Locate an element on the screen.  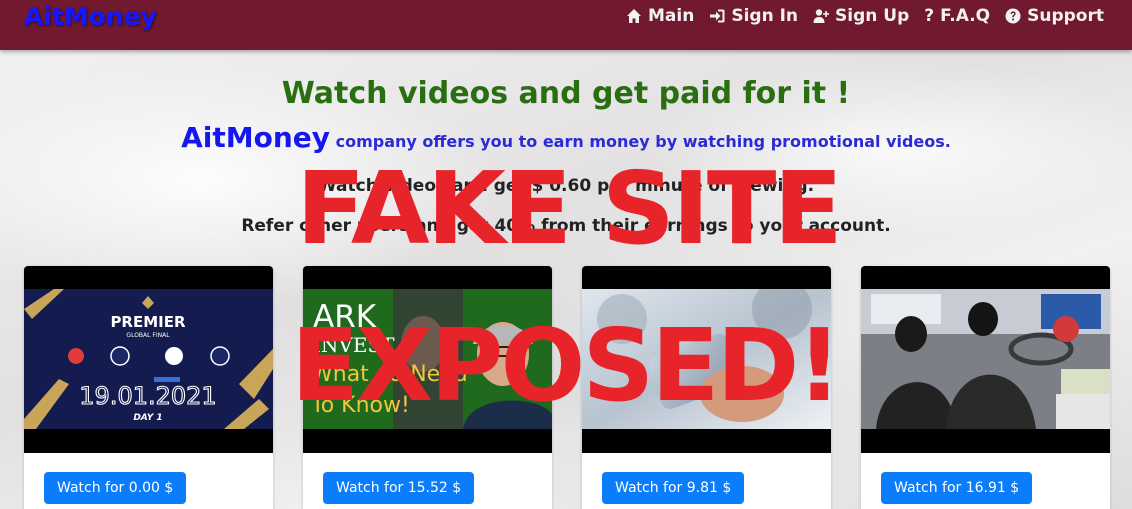
offer-bold-text: by watching promotional videos. is located at coordinates (803, 141).